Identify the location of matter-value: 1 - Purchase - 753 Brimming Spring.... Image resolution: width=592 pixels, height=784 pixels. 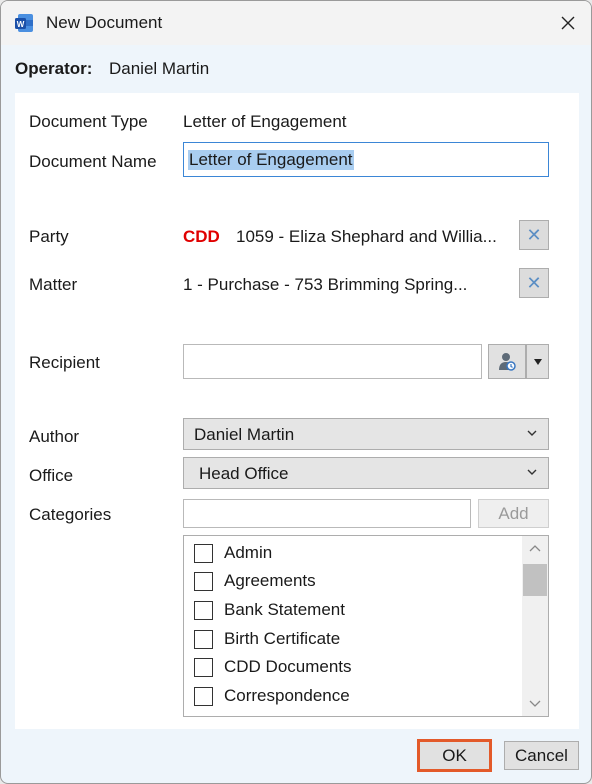
(325, 284).